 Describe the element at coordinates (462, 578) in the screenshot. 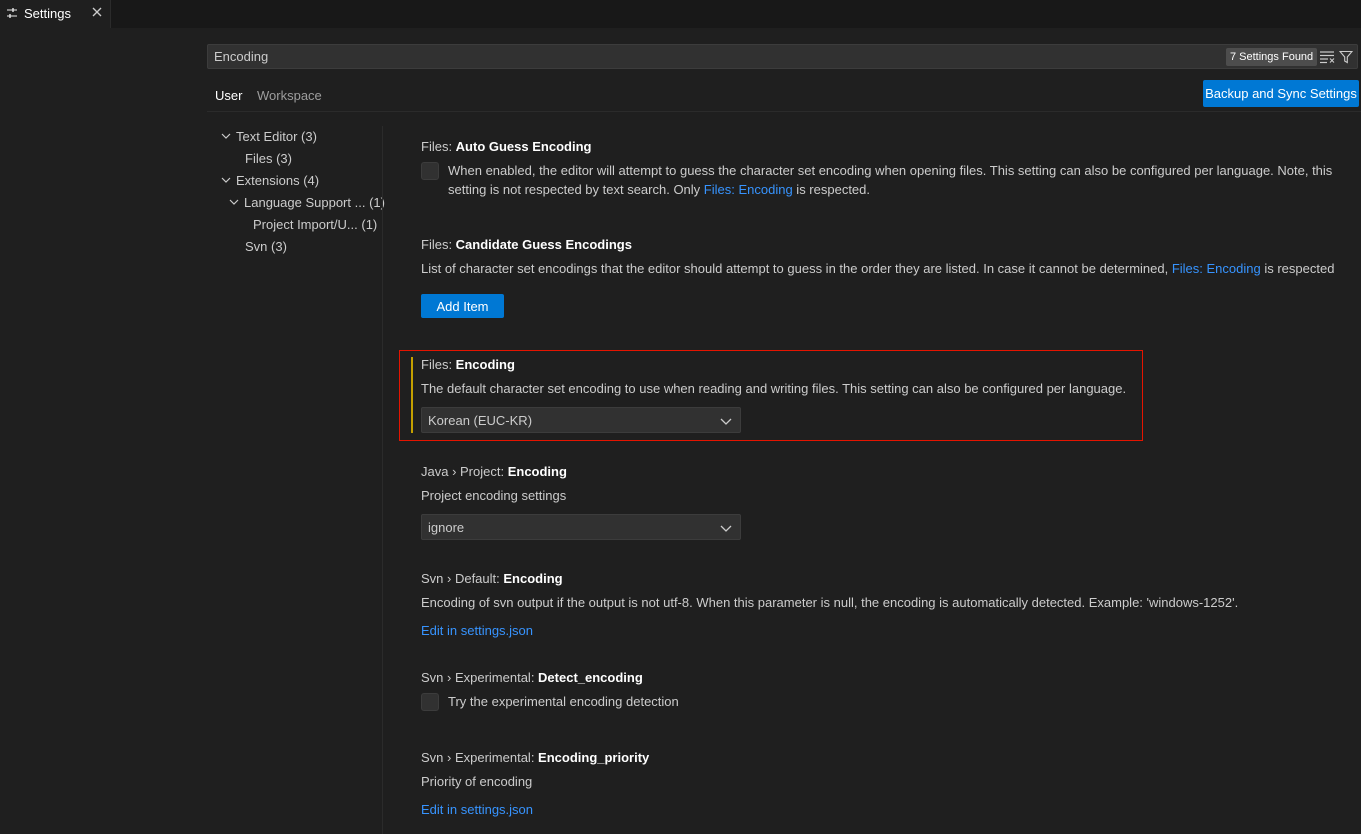

I see `setting-category: Svn › Default:` at that location.